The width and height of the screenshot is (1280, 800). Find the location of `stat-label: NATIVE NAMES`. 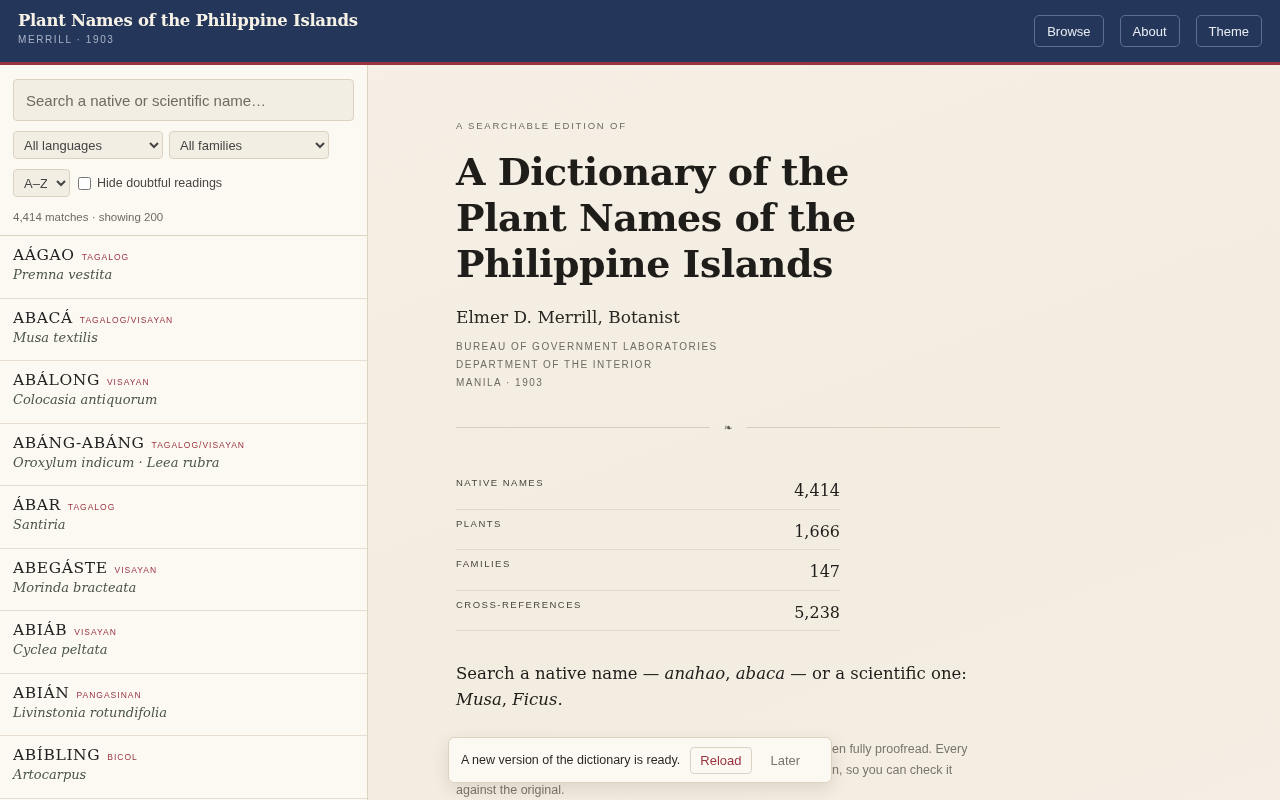

stat-label: NATIVE NAMES is located at coordinates (500, 482).